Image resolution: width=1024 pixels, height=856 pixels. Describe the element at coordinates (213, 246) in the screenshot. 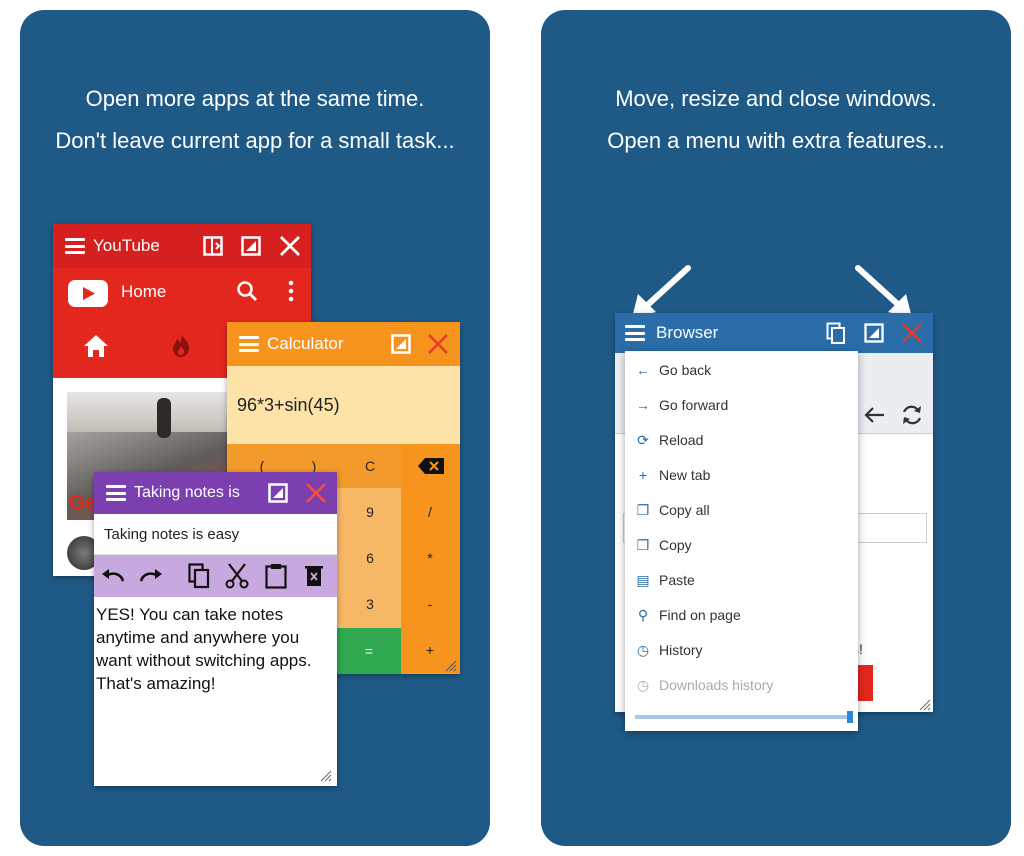

I see `dock-icon` at that location.